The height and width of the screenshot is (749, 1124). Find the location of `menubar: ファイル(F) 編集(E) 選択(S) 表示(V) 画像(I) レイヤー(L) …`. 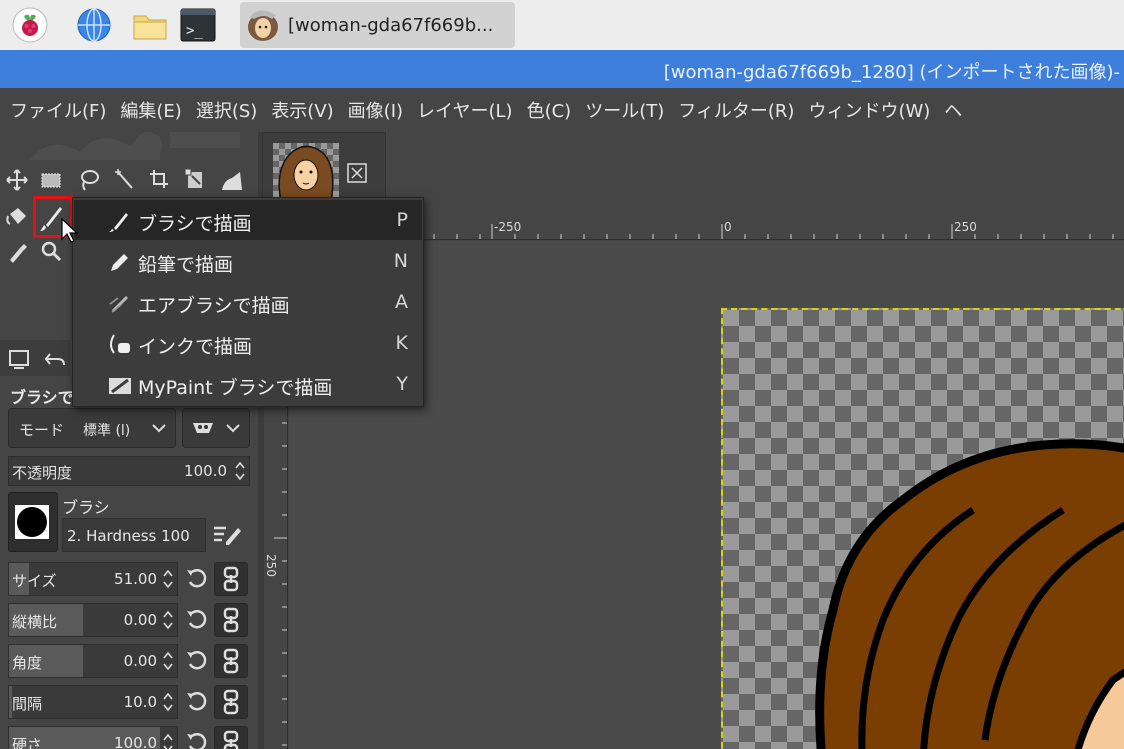

menubar: ファイル(F) 編集(E) 選択(S) 表示(V) 画像(I) レイヤー(L) … is located at coordinates (562, 110).